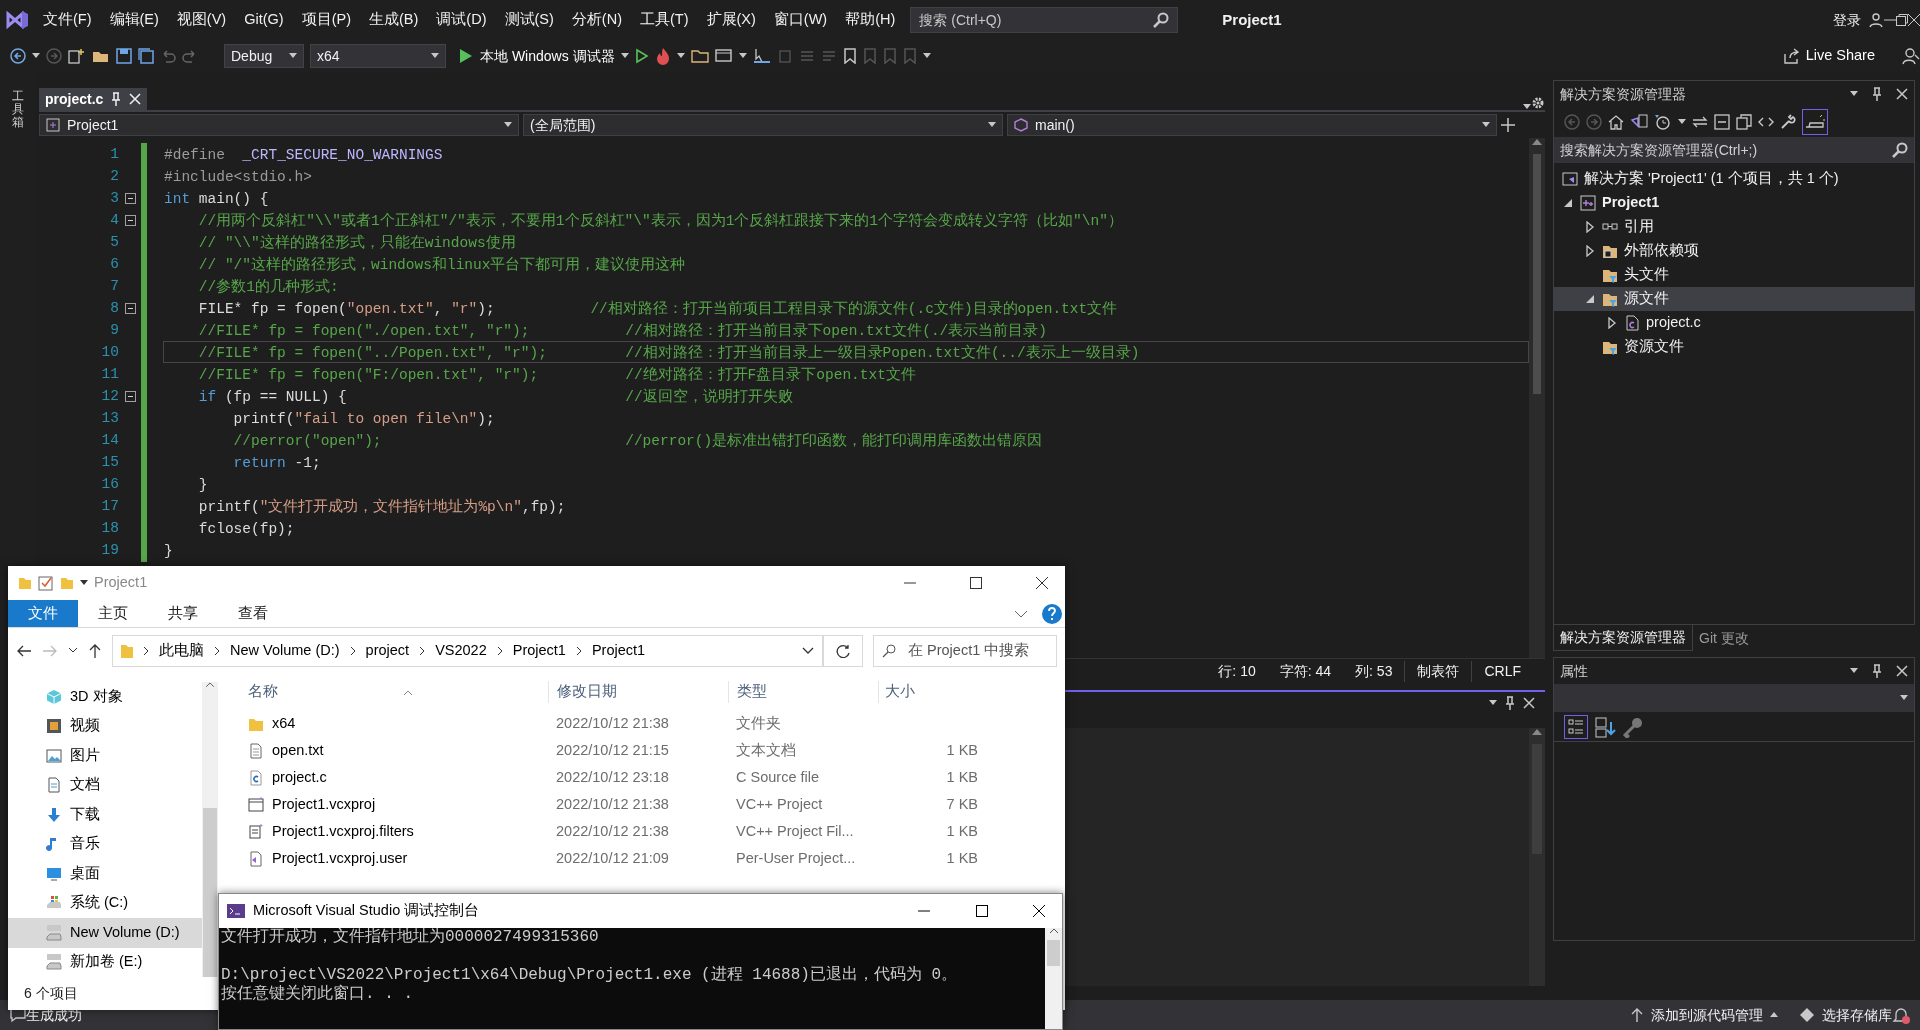 The height and width of the screenshot is (1030, 1920). I want to click on nav-item: New Volume (D:), so click(105, 933).